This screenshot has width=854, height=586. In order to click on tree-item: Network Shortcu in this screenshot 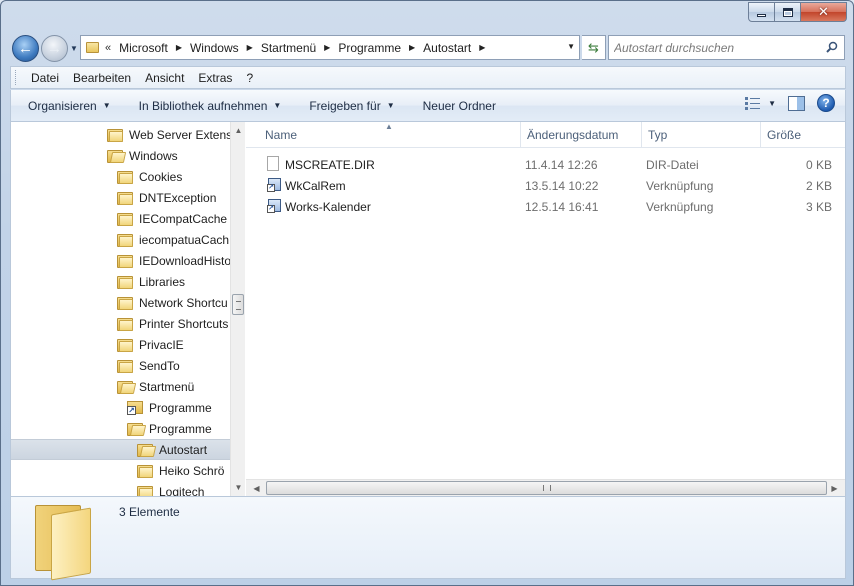, I will do `click(173, 302)`.